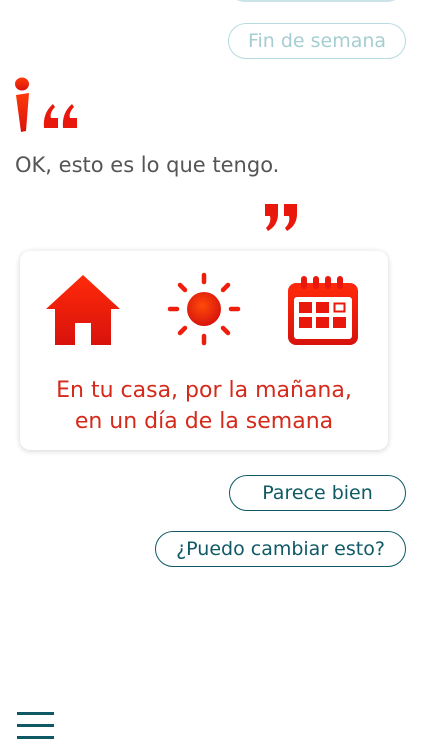 Image resolution: width=422 pixels, height=750 pixels. What do you see at coordinates (22, 104) in the screenshot?
I see `info-logo-icon` at bounding box center [22, 104].